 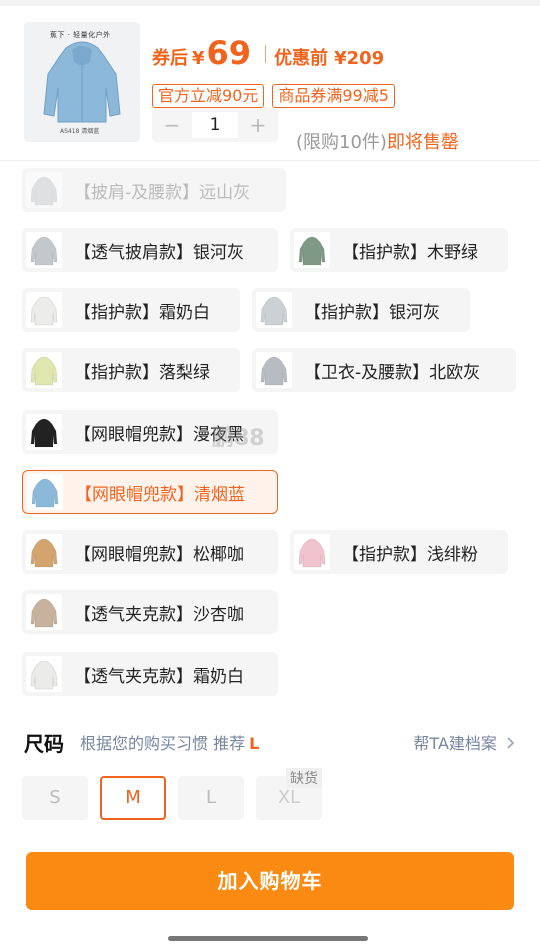 What do you see at coordinates (372, 312) in the screenshot?
I see `variant-label: 【指护款】银河灰` at bounding box center [372, 312].